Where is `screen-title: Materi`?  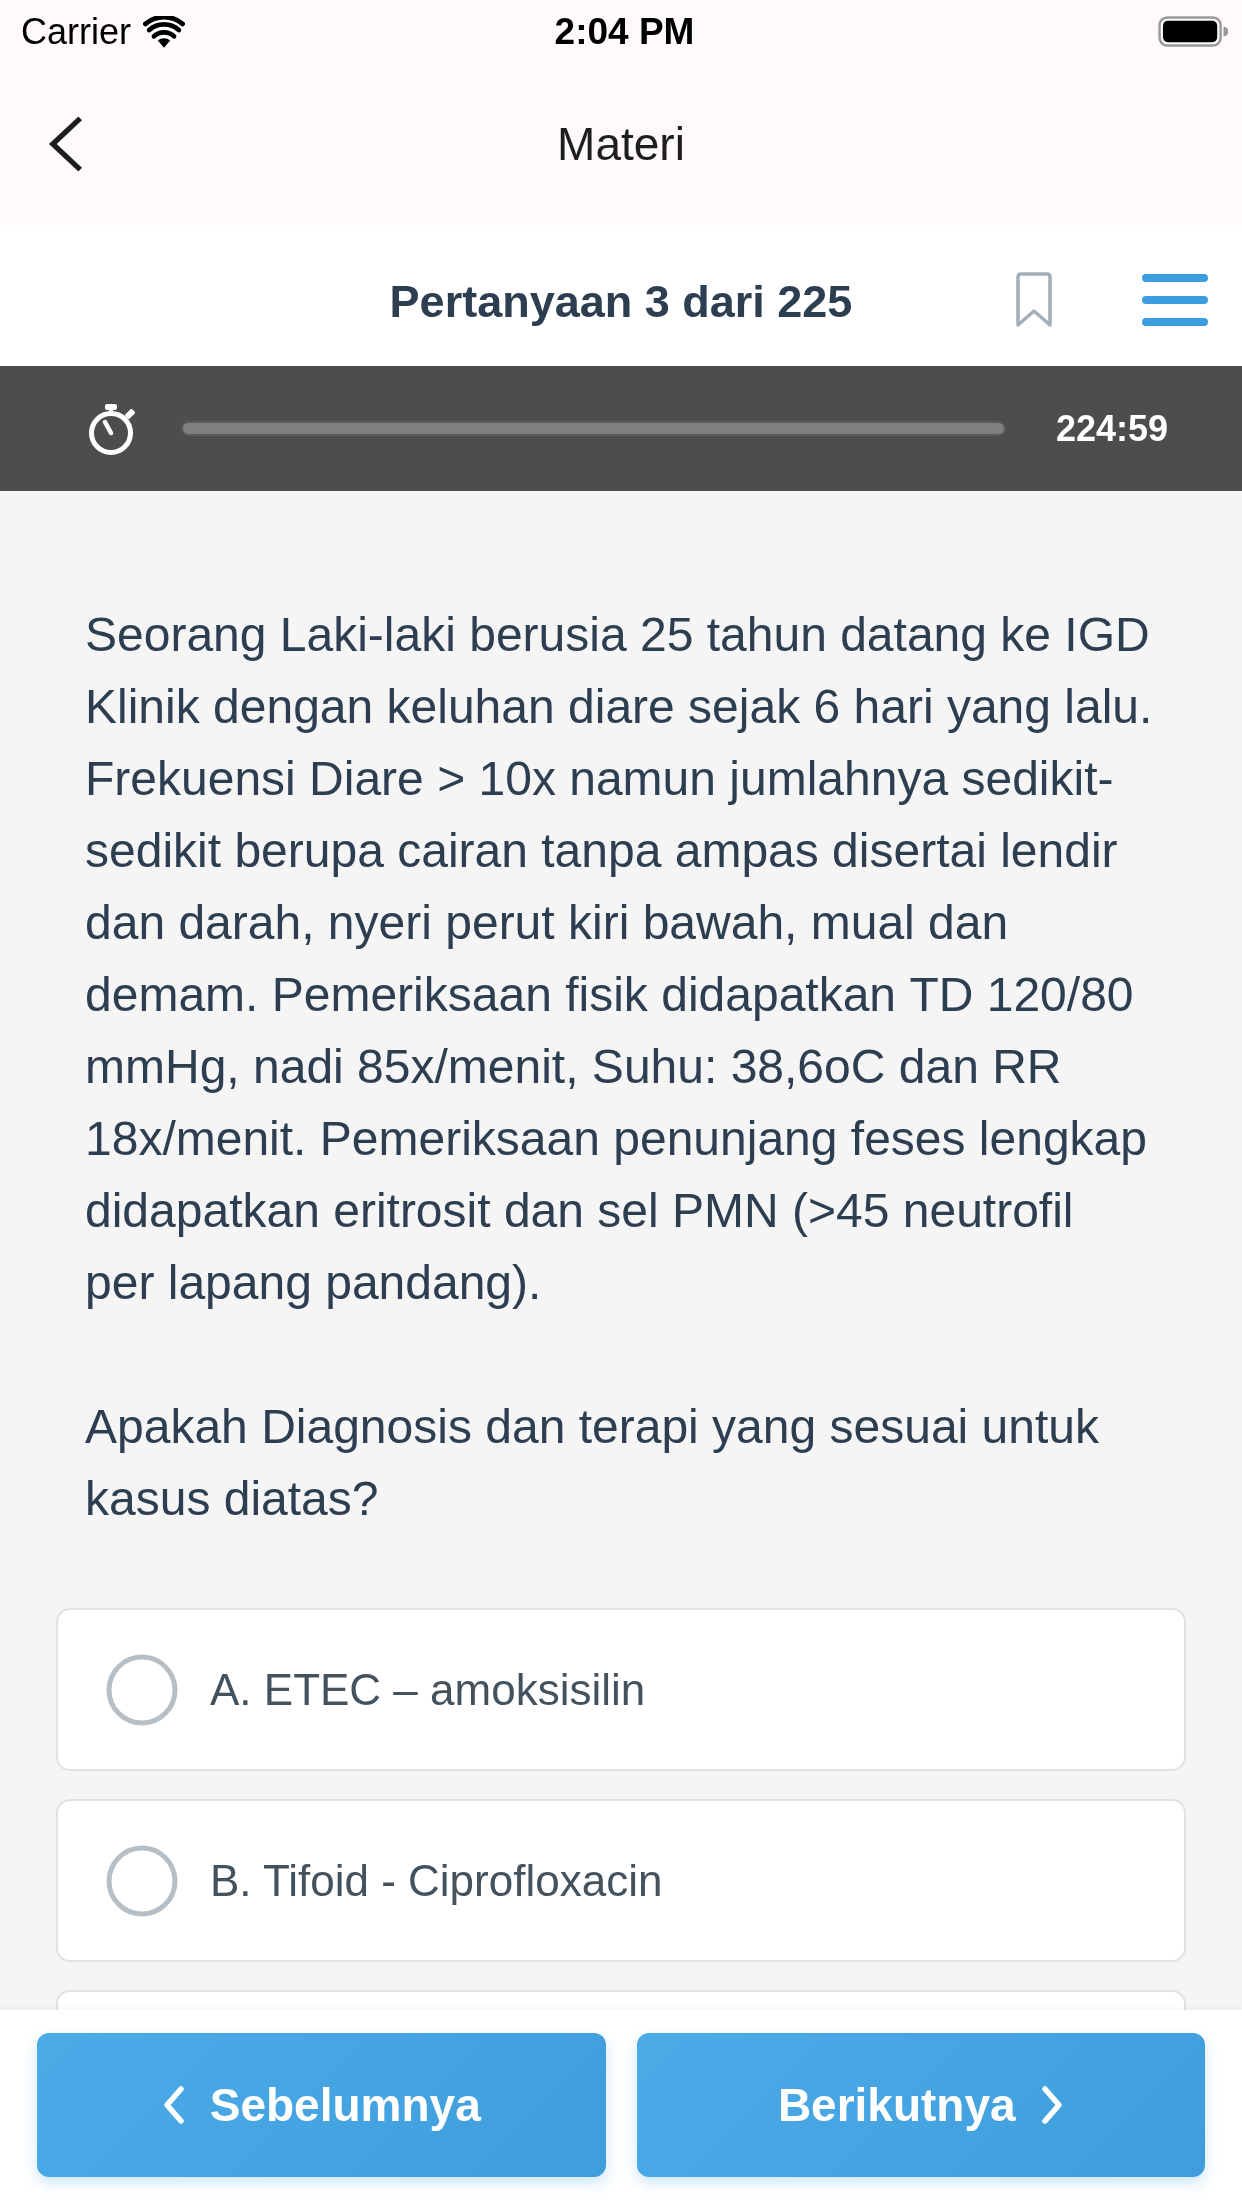 screen-title: Materi is located at coordinates (621, 144).